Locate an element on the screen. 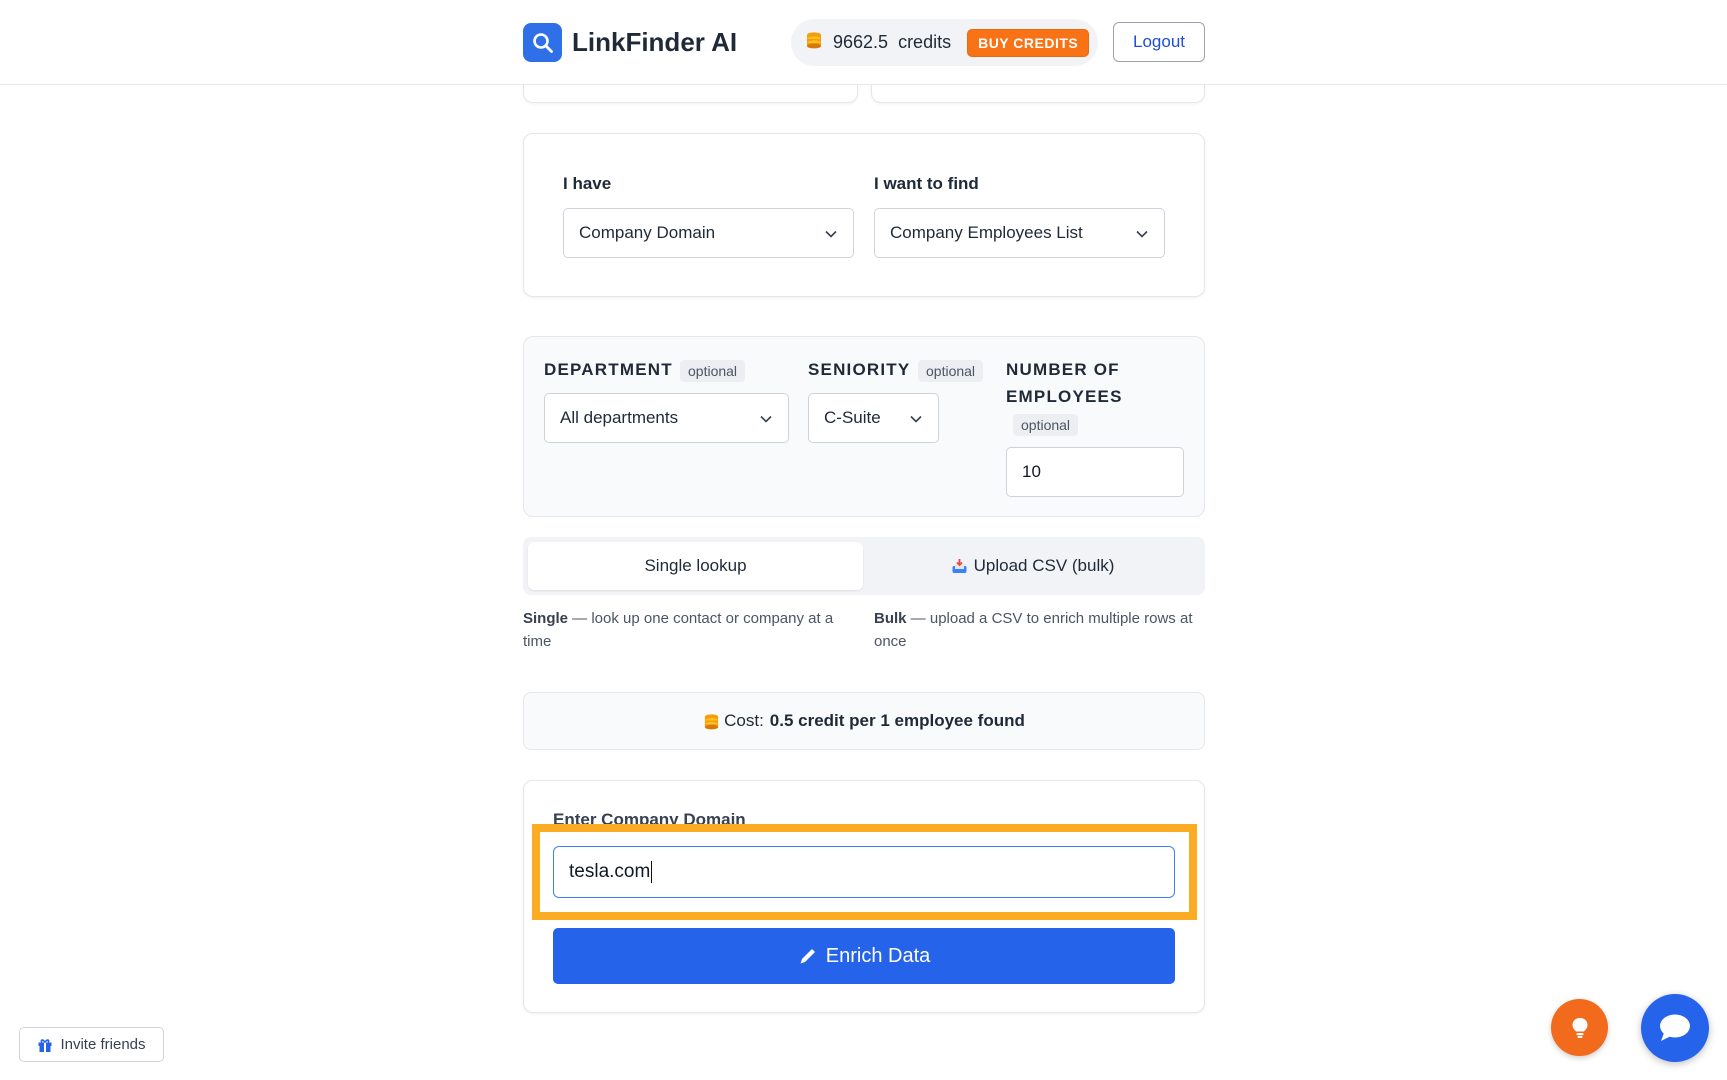 Image resolution: width=1727 pixels, height=1080 pixels. find-select-value: Company Employees List is located at coordinates (986, 232).